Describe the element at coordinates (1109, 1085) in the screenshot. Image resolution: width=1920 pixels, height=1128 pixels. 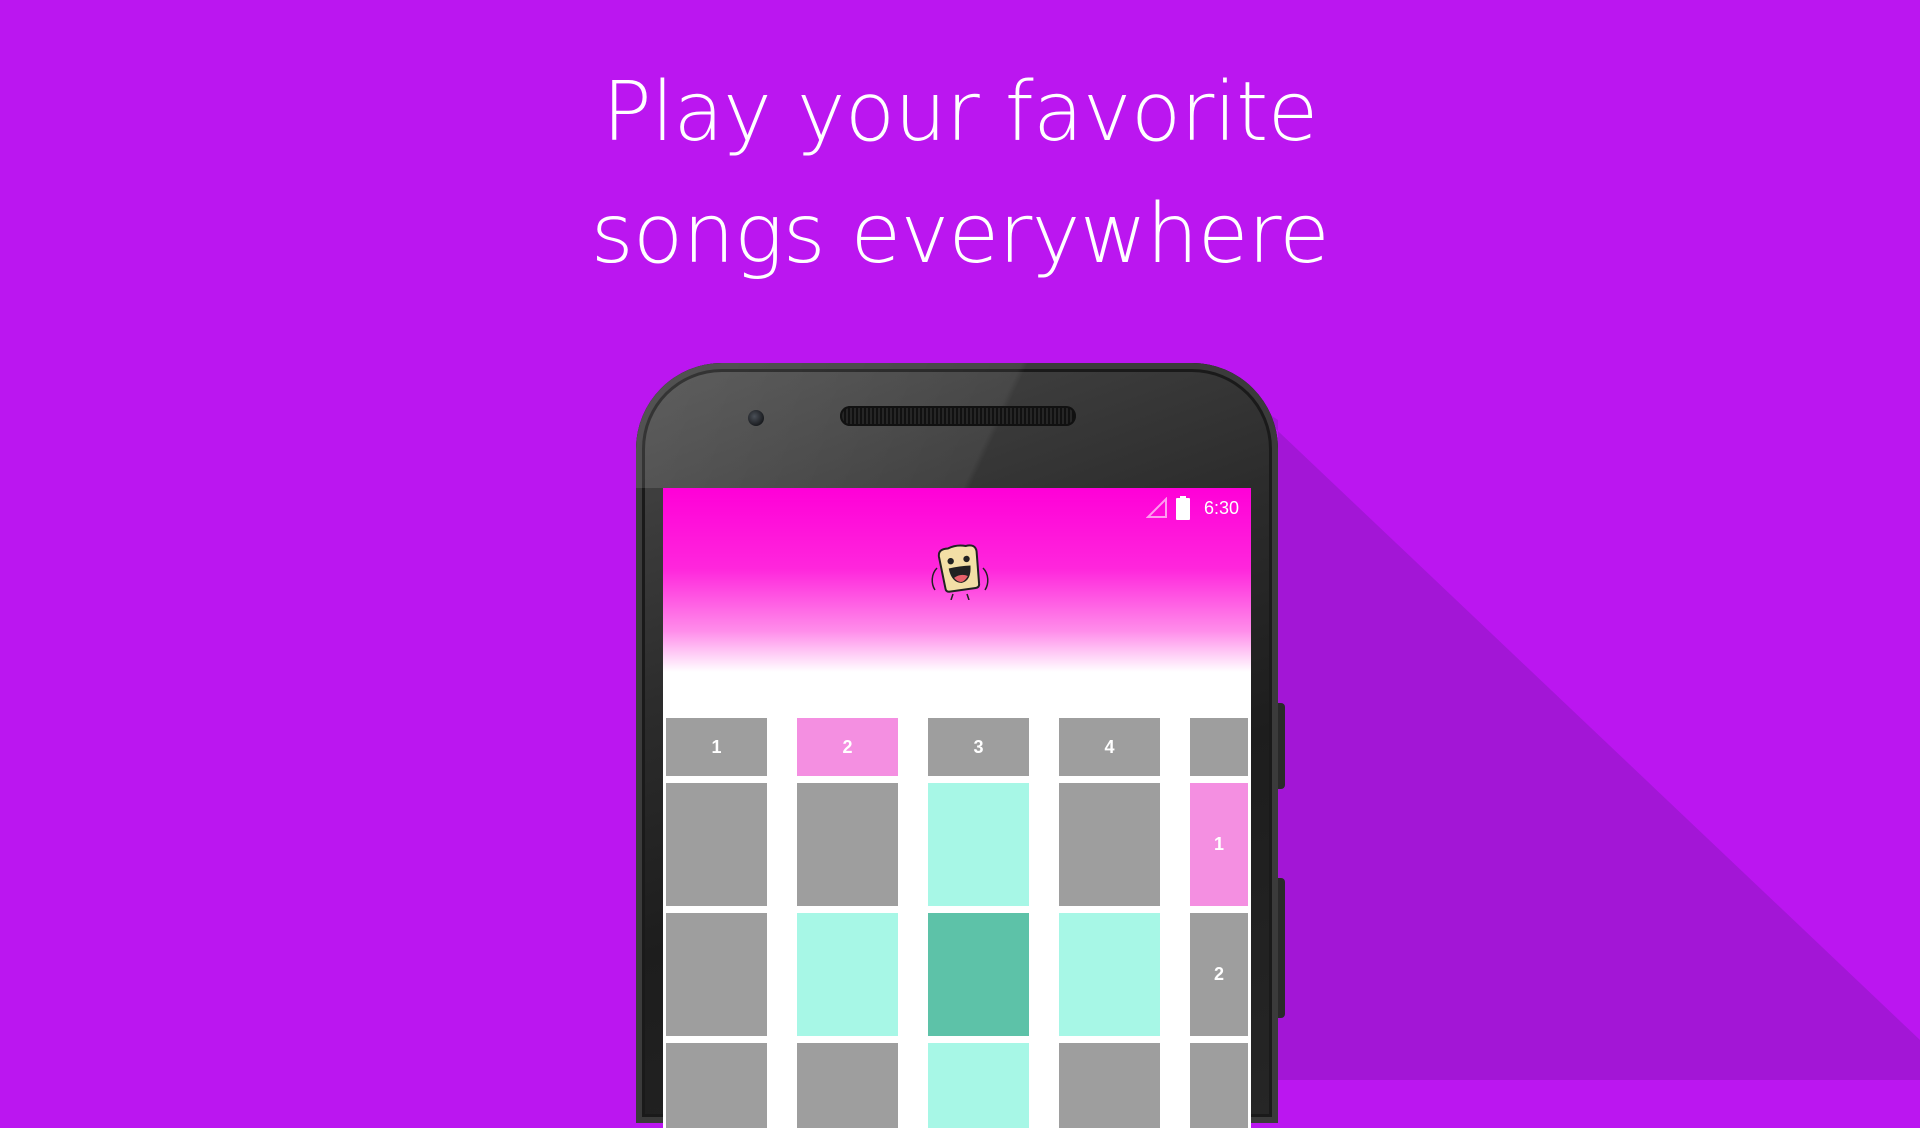
I see `grid-cell-r3-c4` at that location.